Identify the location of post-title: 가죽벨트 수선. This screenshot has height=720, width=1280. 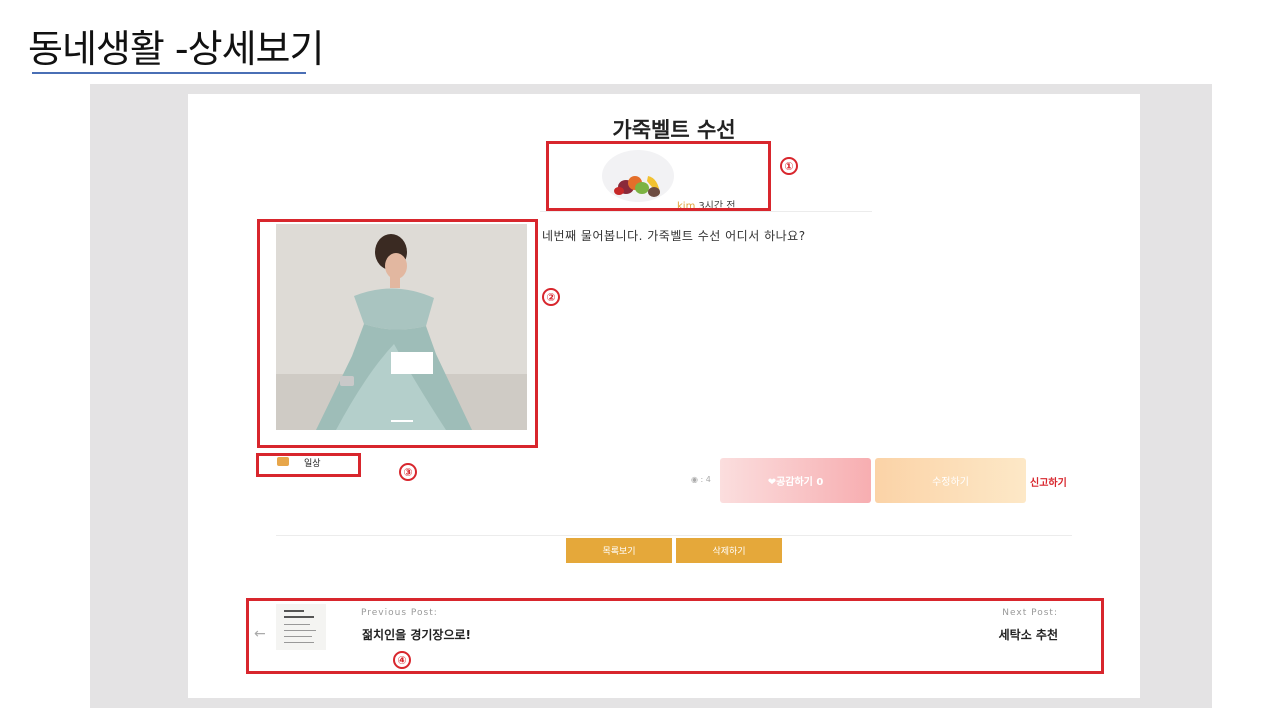
(674, 130).